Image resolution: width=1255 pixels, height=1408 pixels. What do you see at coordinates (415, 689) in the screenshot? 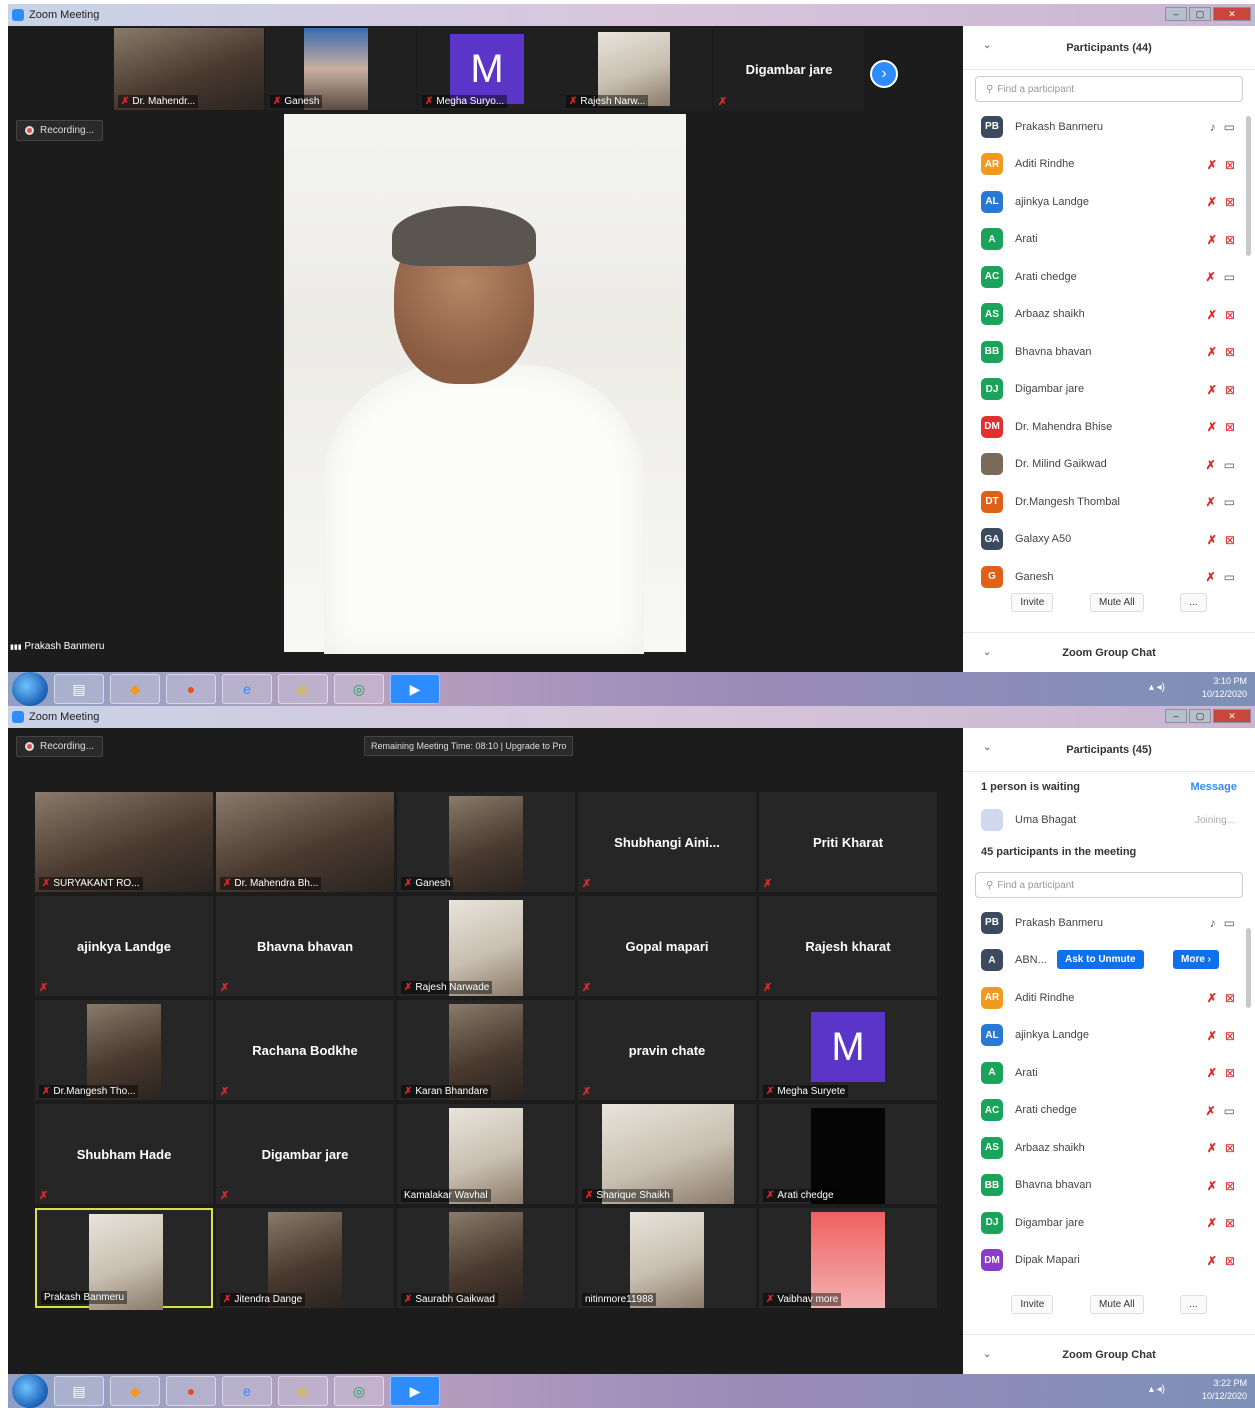
I see `zoom-icon: ▶` at bounding box center [415, 689].